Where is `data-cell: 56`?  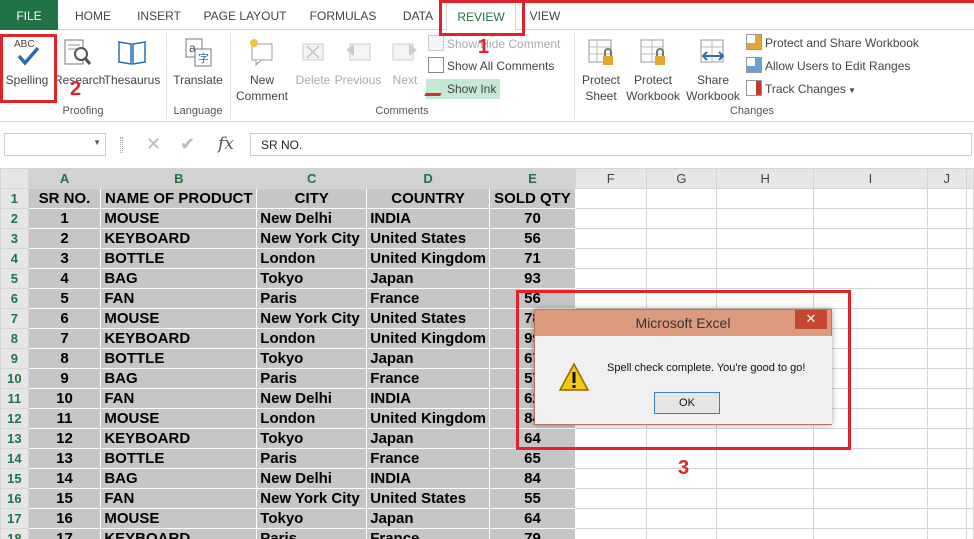 data-cell: 56 is located at coordinates (532, 238).